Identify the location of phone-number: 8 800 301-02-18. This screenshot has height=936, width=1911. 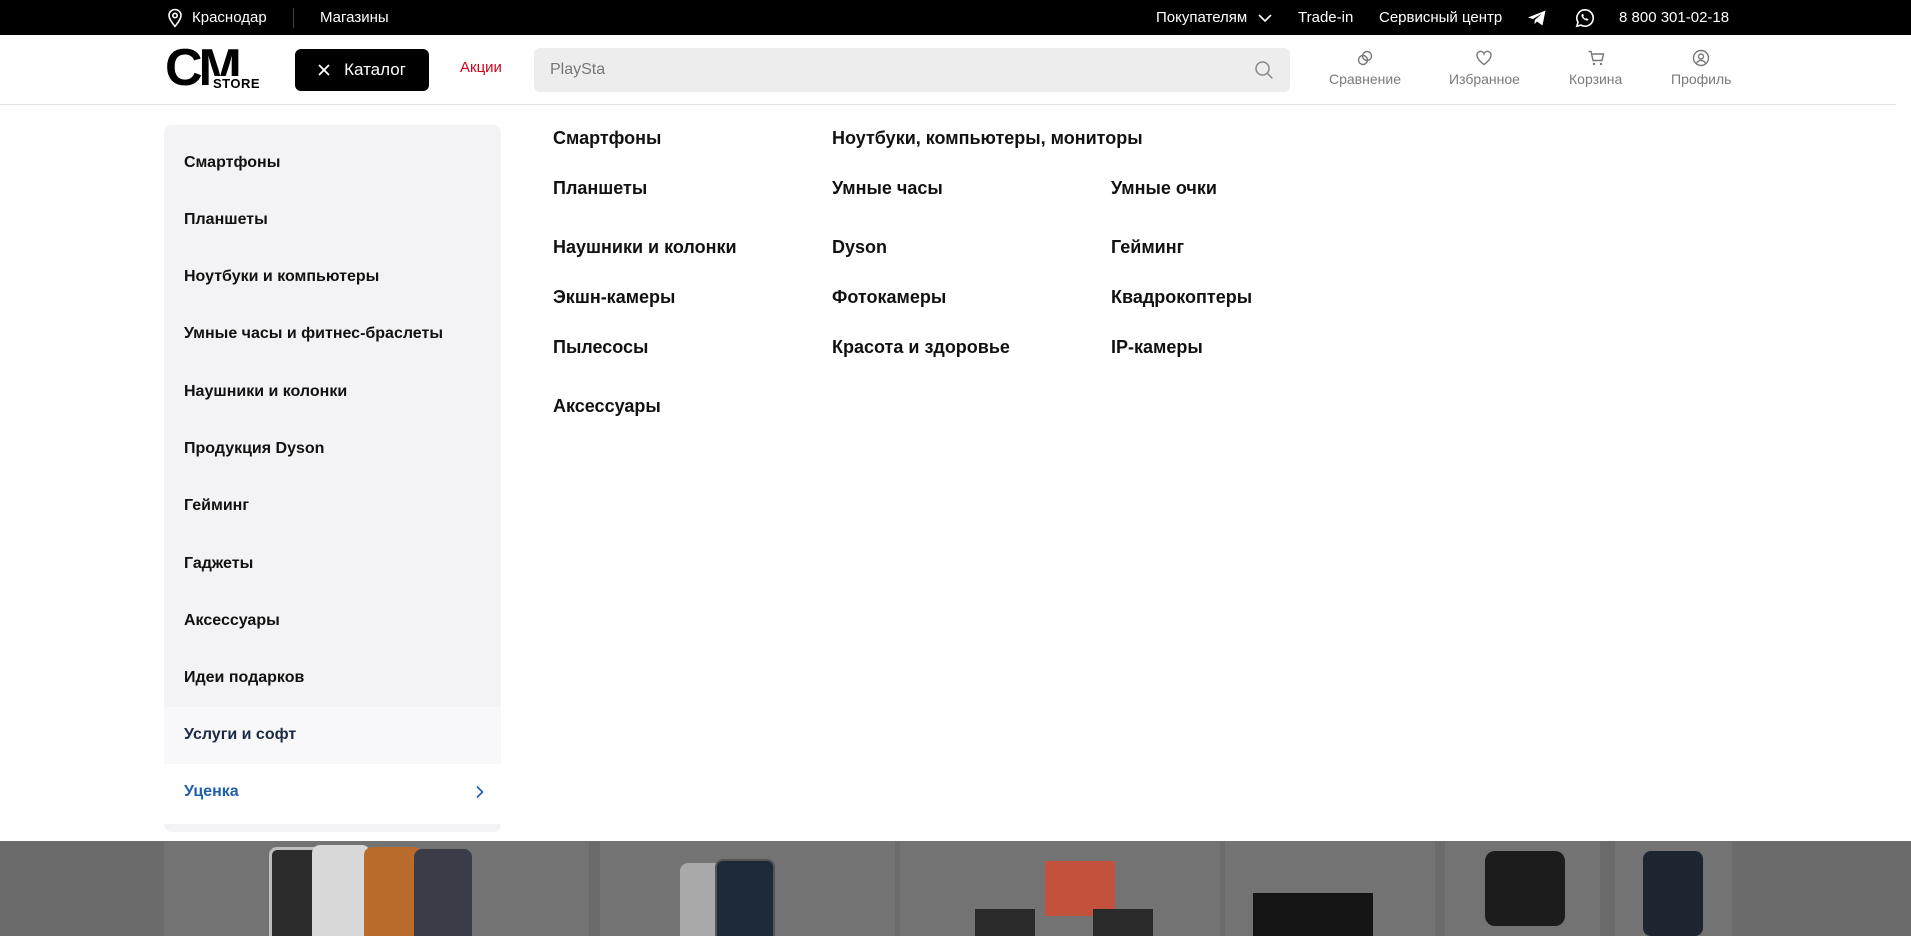
(1674, 17).